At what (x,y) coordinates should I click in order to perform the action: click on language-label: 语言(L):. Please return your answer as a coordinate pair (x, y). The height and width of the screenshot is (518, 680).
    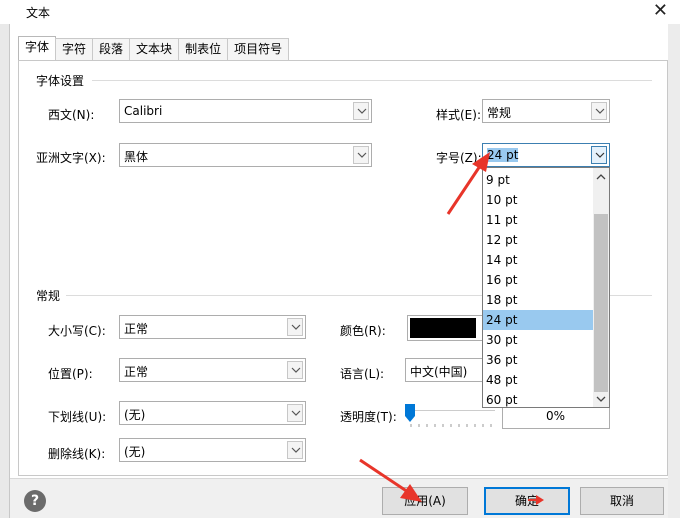
    Looking at the image, I should click on (362, 374).